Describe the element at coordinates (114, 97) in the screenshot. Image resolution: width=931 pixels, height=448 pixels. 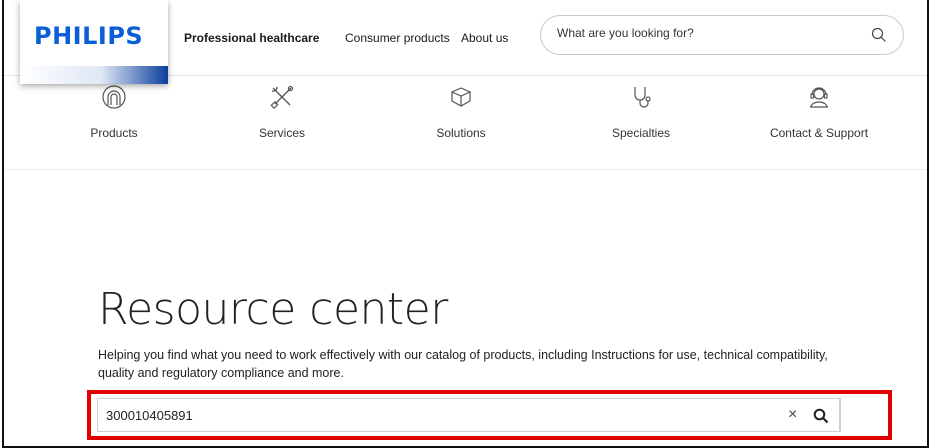
I see `products-icon` at that location.